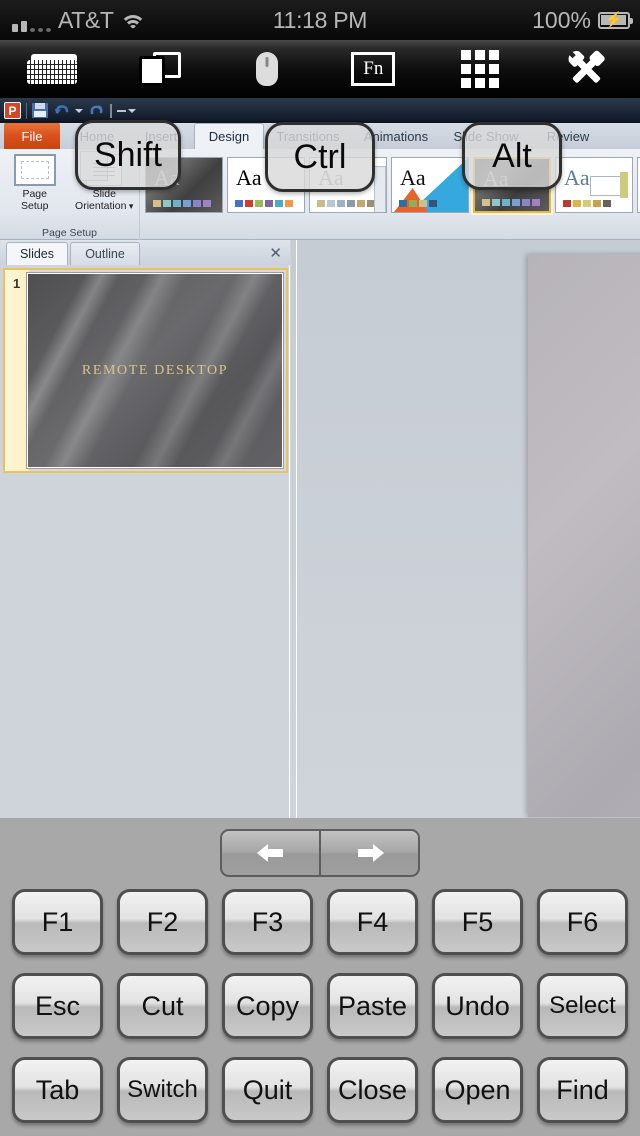 The width and height of the screenshot is (640, 1136). I want to click on active-slide-surface, so click(584, 535).